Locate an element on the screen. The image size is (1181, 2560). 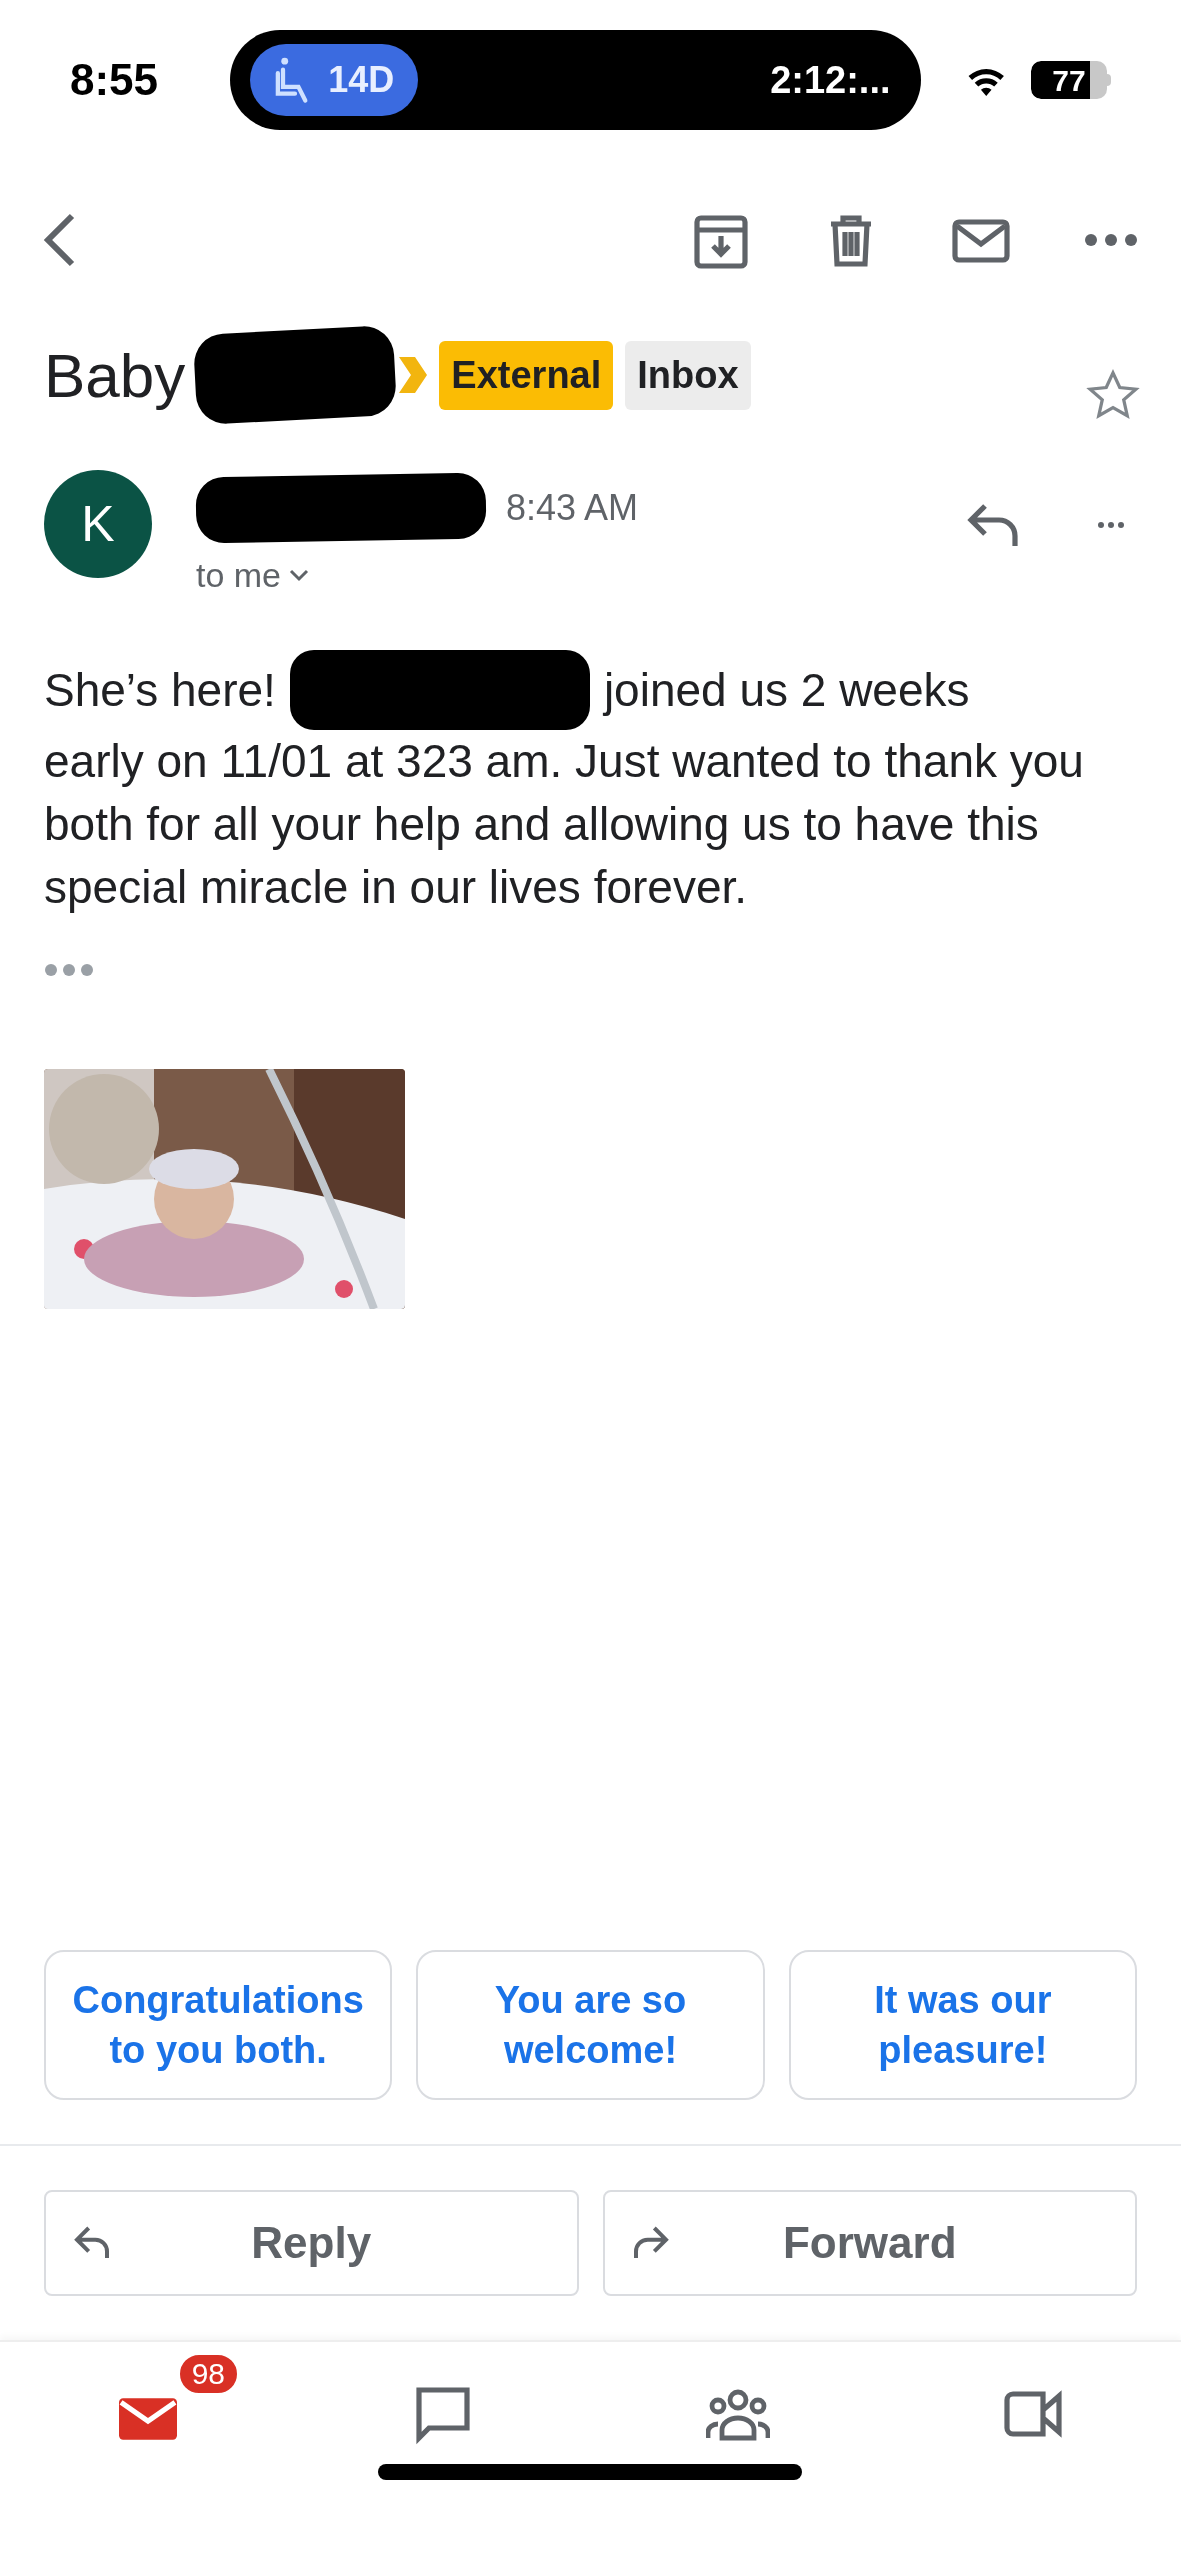
sender-avatar: K is located at coordinates (98, 524).